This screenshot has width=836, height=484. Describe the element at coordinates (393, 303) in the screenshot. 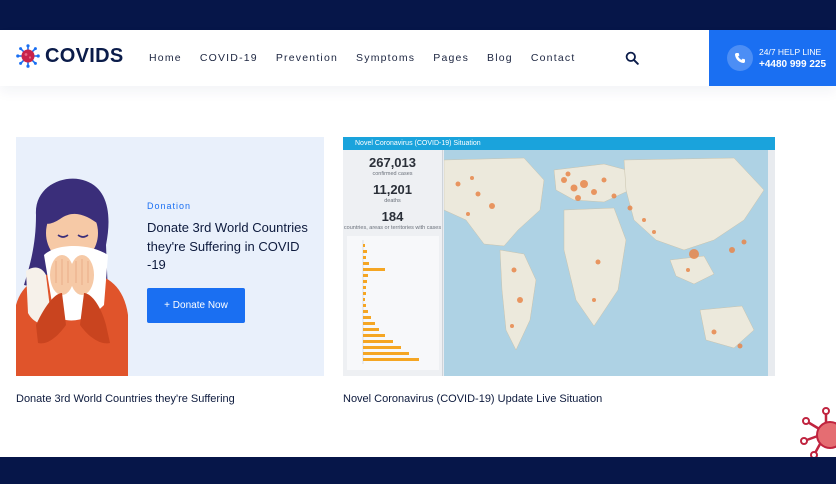

I see `daily-cases-chart` at that location.